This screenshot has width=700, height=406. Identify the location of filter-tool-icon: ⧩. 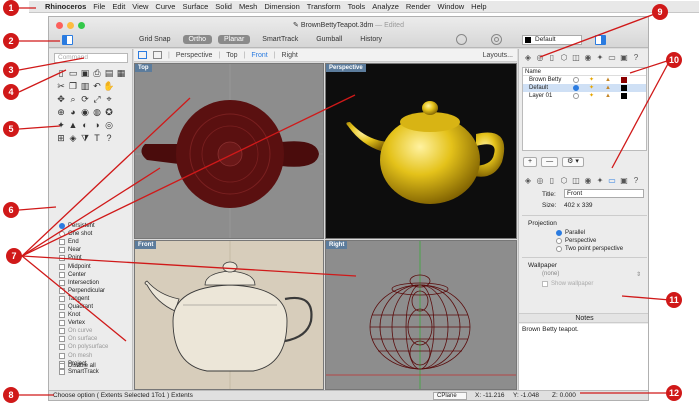
(85, 138).